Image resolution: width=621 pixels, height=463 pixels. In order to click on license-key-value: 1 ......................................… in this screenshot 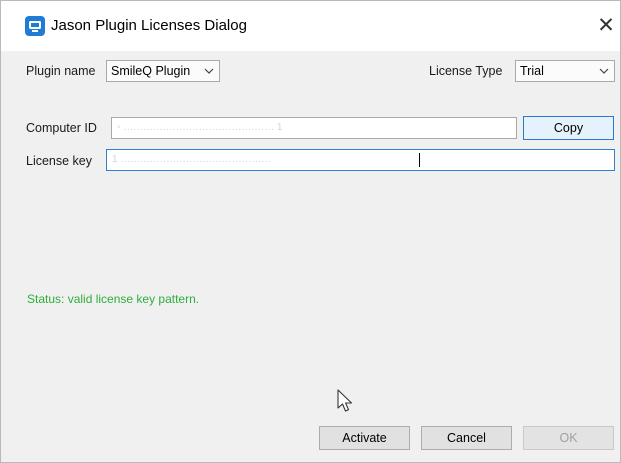, I will do `click(192, 159)`.